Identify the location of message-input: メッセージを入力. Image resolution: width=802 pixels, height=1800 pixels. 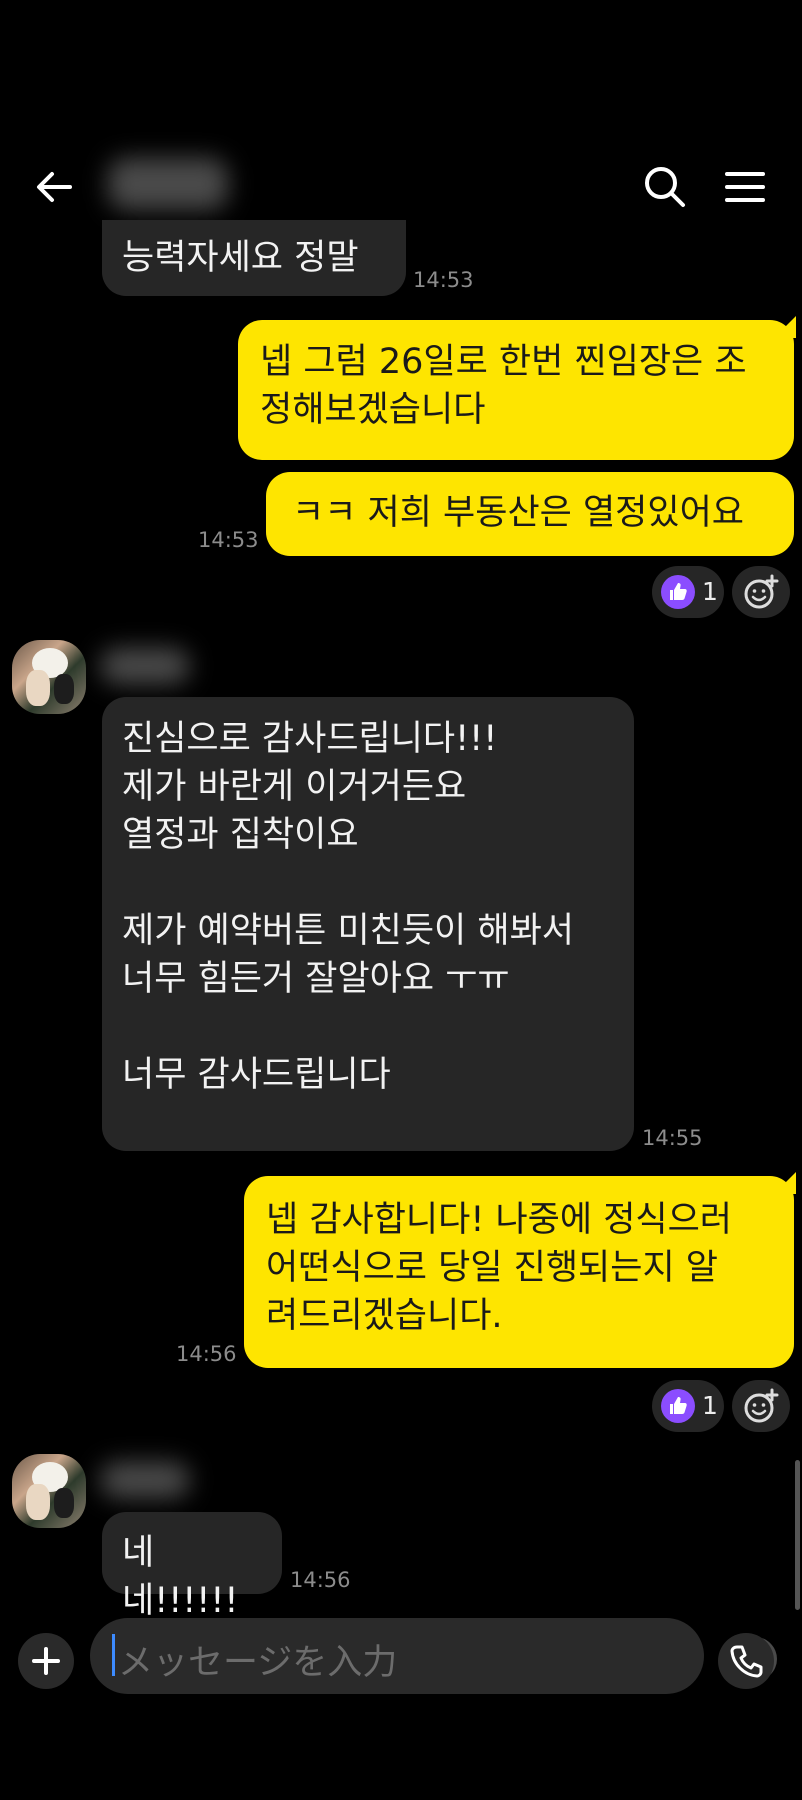
(433, 1656).